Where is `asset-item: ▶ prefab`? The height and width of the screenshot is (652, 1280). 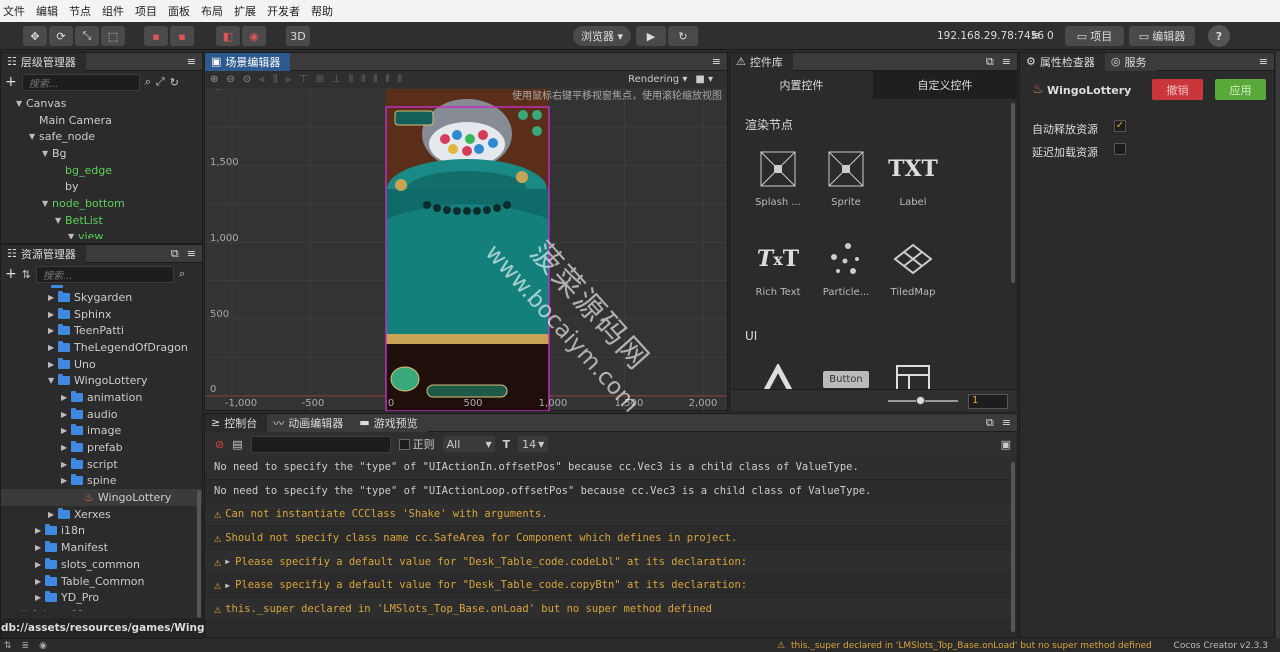 asset-item: ▶ prefab is located at coordinates (101, 447).